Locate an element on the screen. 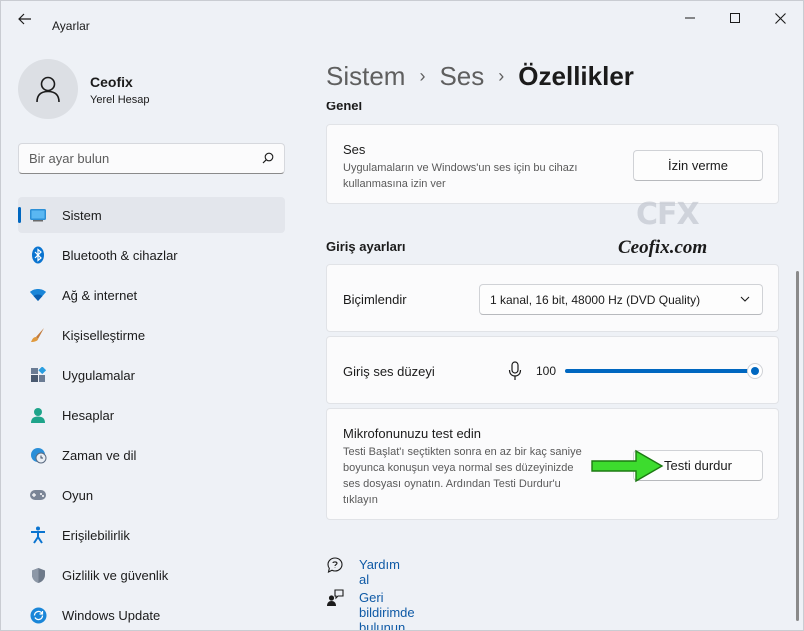  section-title-general: Genel is located at coordinates (344, 107).